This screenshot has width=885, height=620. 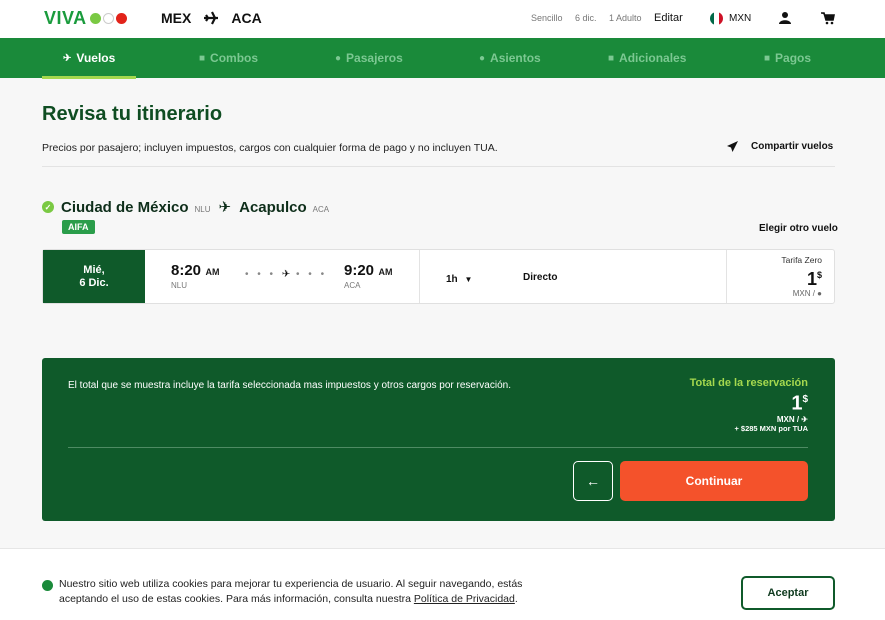 I want to click on flight-route-title: Ciudad de México NLU ✈ Acapulco ACA, so click(x=195, y=207).